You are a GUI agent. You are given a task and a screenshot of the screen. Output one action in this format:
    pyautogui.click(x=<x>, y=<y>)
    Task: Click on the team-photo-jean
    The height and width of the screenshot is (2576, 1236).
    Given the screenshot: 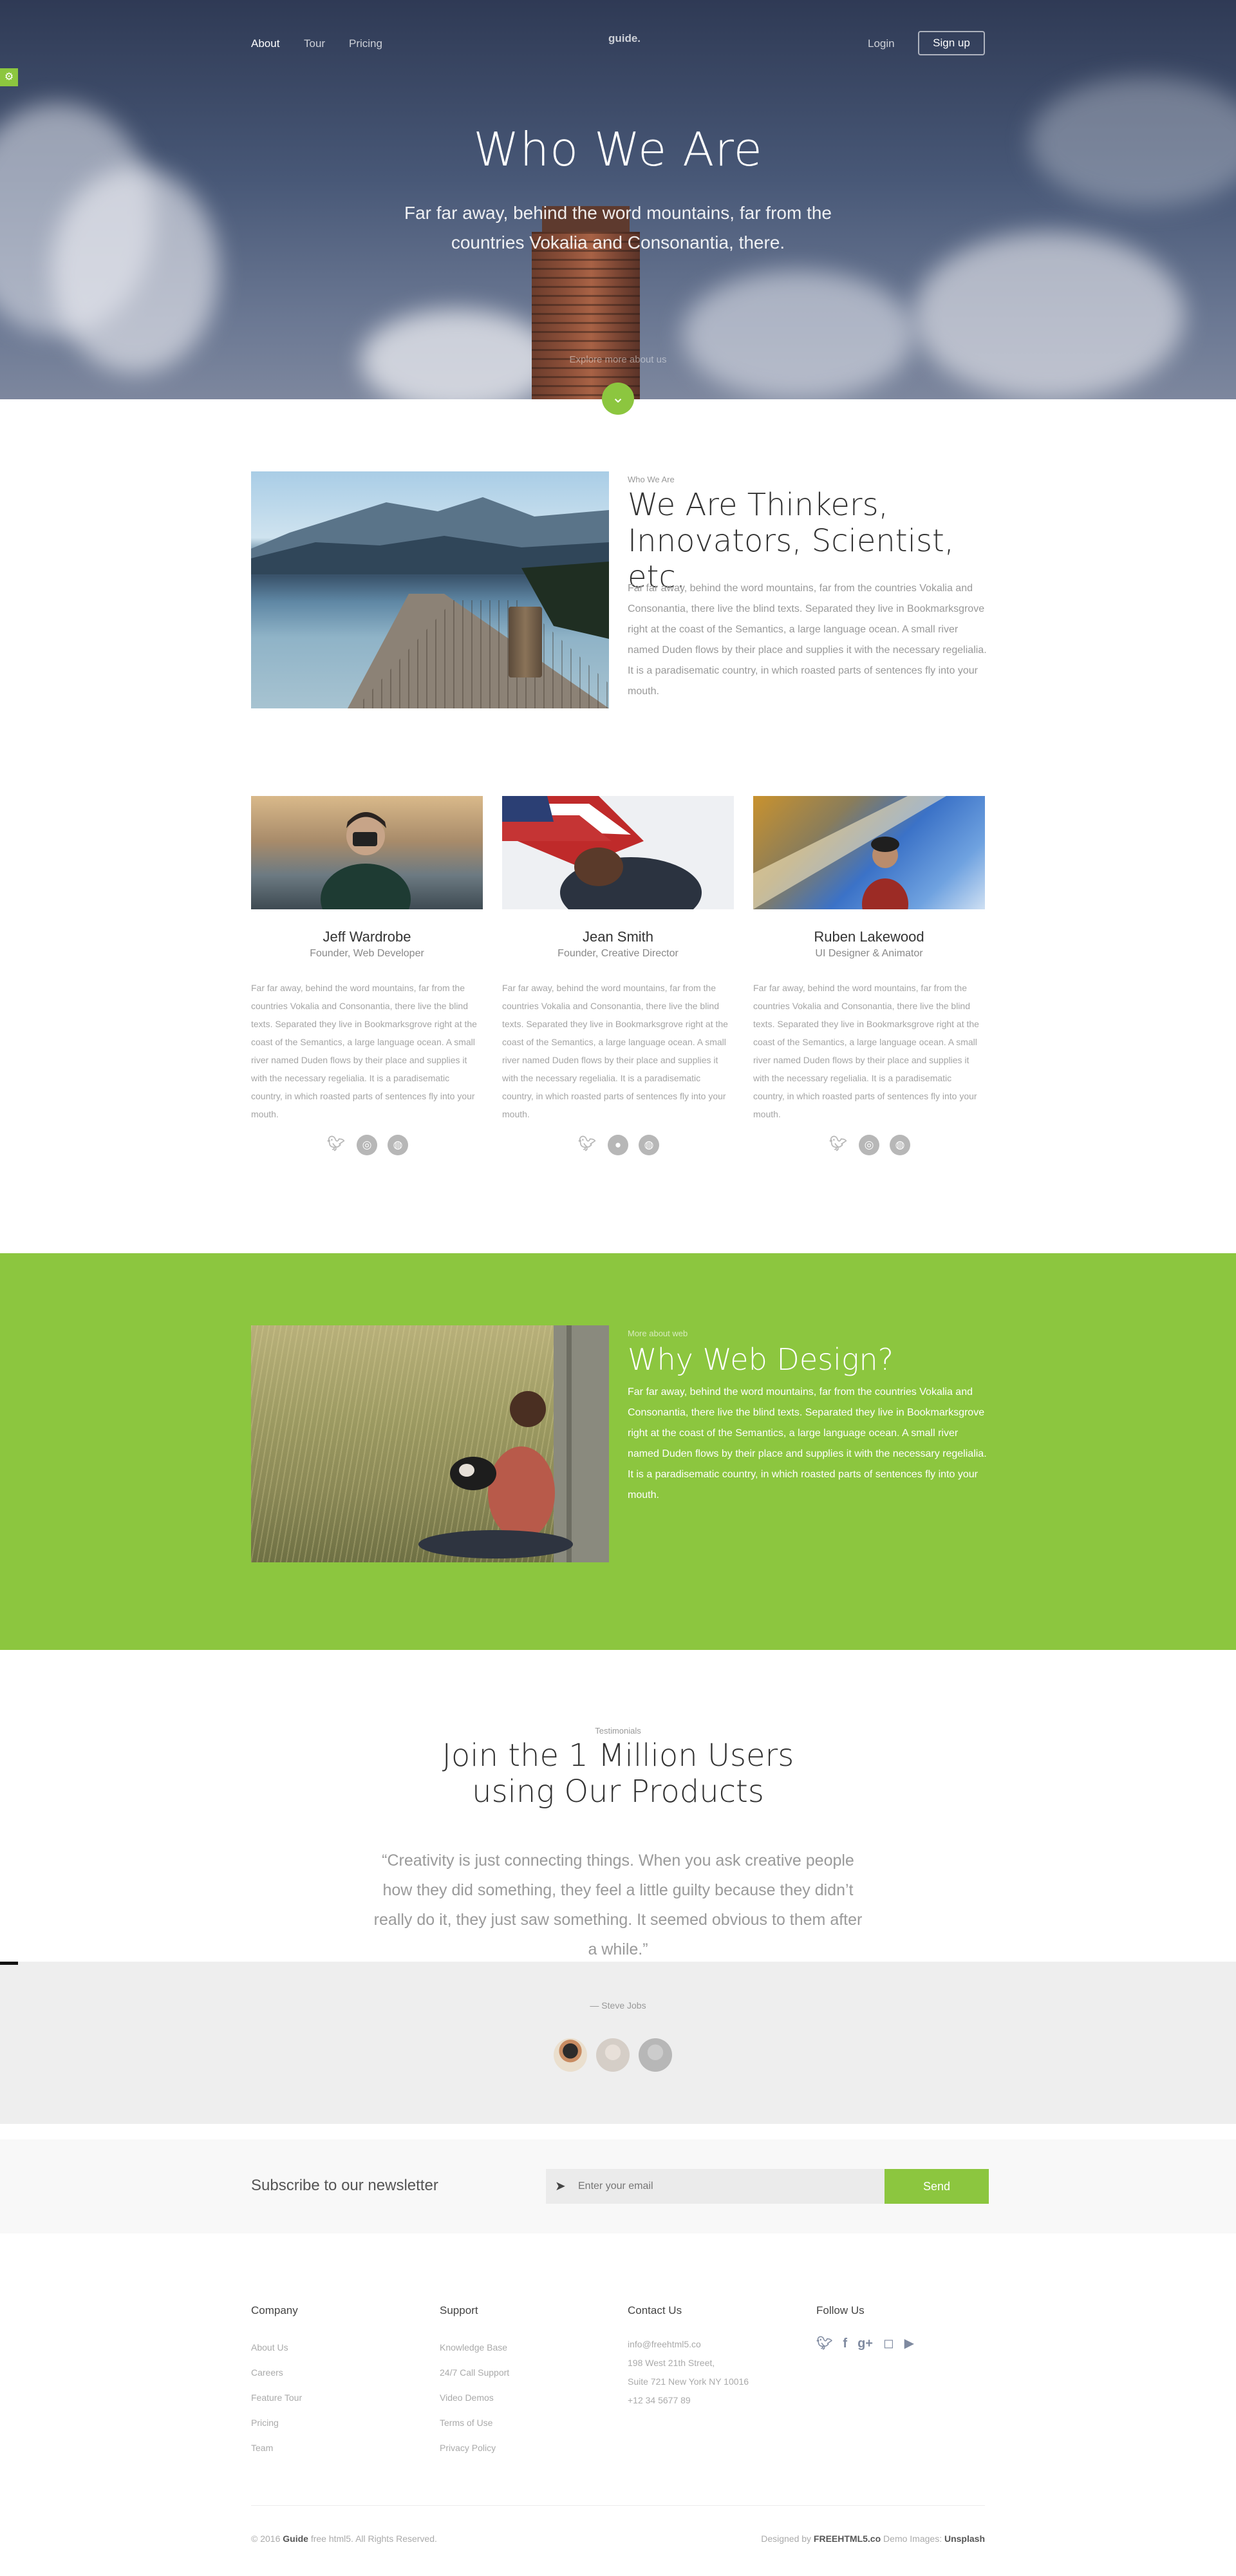 What is the action you would take?
    pyautogui.click(x=618, y=852)
    